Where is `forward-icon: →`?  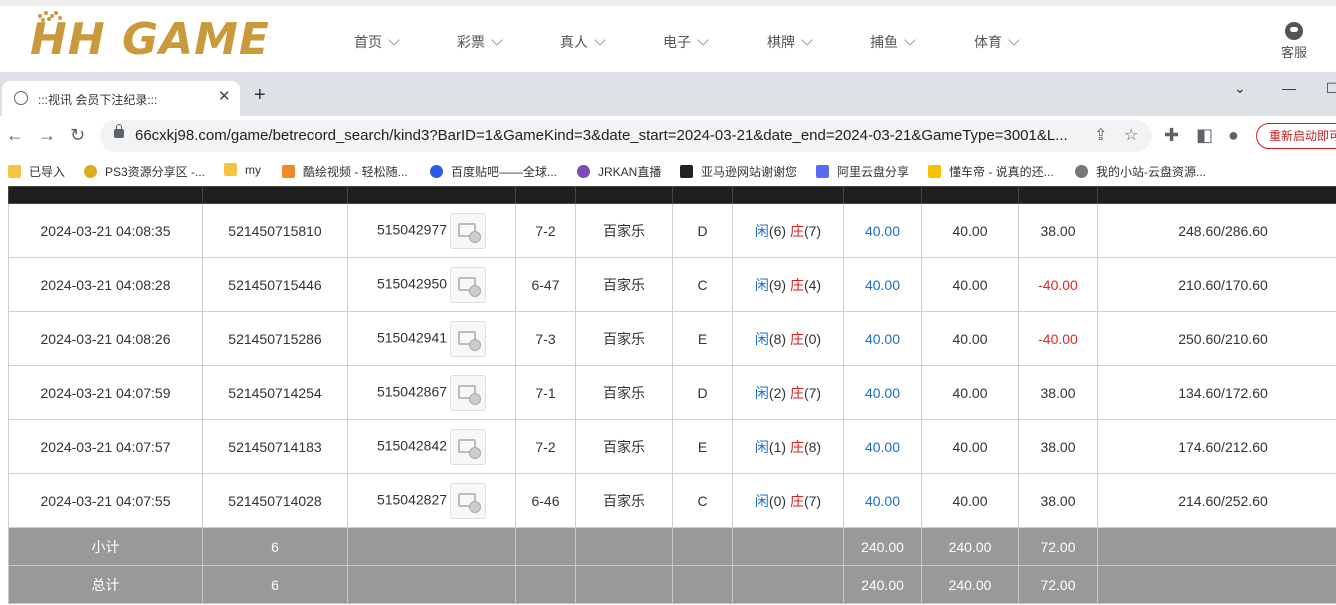
forward-icon: → is located at coordinates (47, 135).